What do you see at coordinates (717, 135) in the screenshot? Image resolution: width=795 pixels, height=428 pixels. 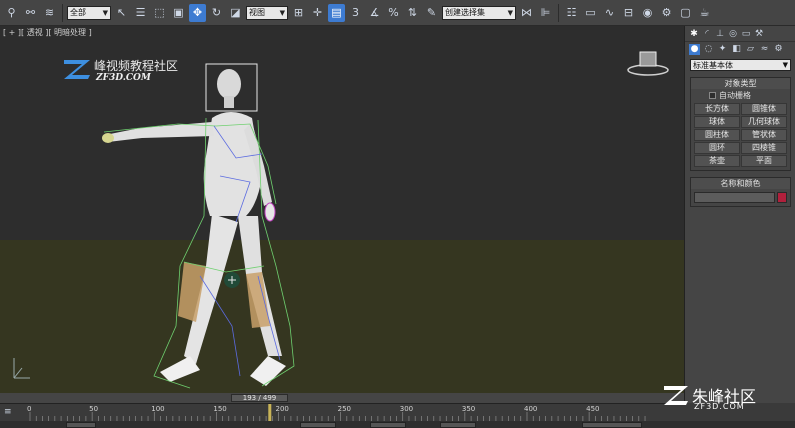 I see `cylinder-button: 圆柱体` at bounding box center [717, 135].